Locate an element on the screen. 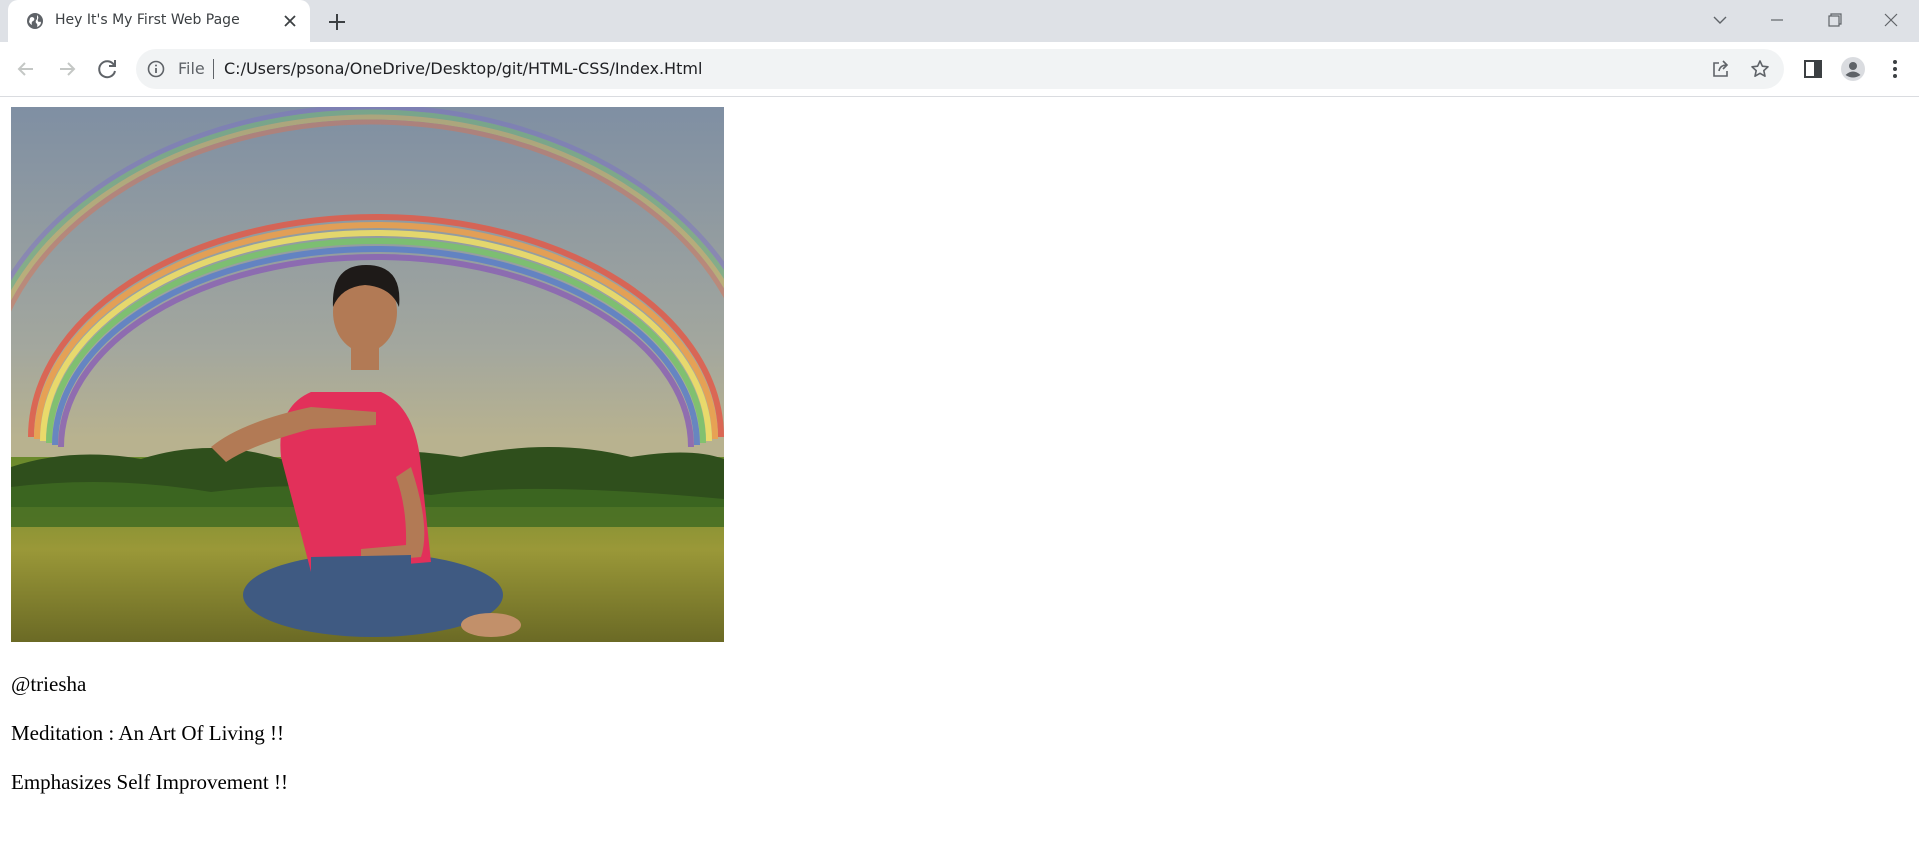 Image resolution: width=1919 pixels, height=843 pixels. back-arrow-icon is located at coordinates (26, 69).